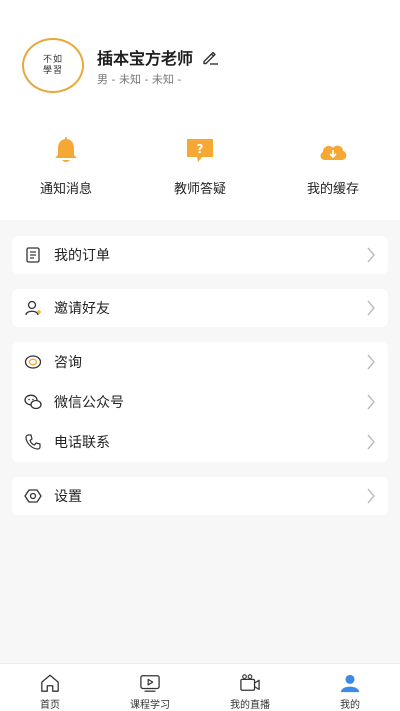 This screenshot has height=711, width=400. I want to click on bottom-tab-bar: 首页 课程学习 我的直播 我的, so click(200, 687).